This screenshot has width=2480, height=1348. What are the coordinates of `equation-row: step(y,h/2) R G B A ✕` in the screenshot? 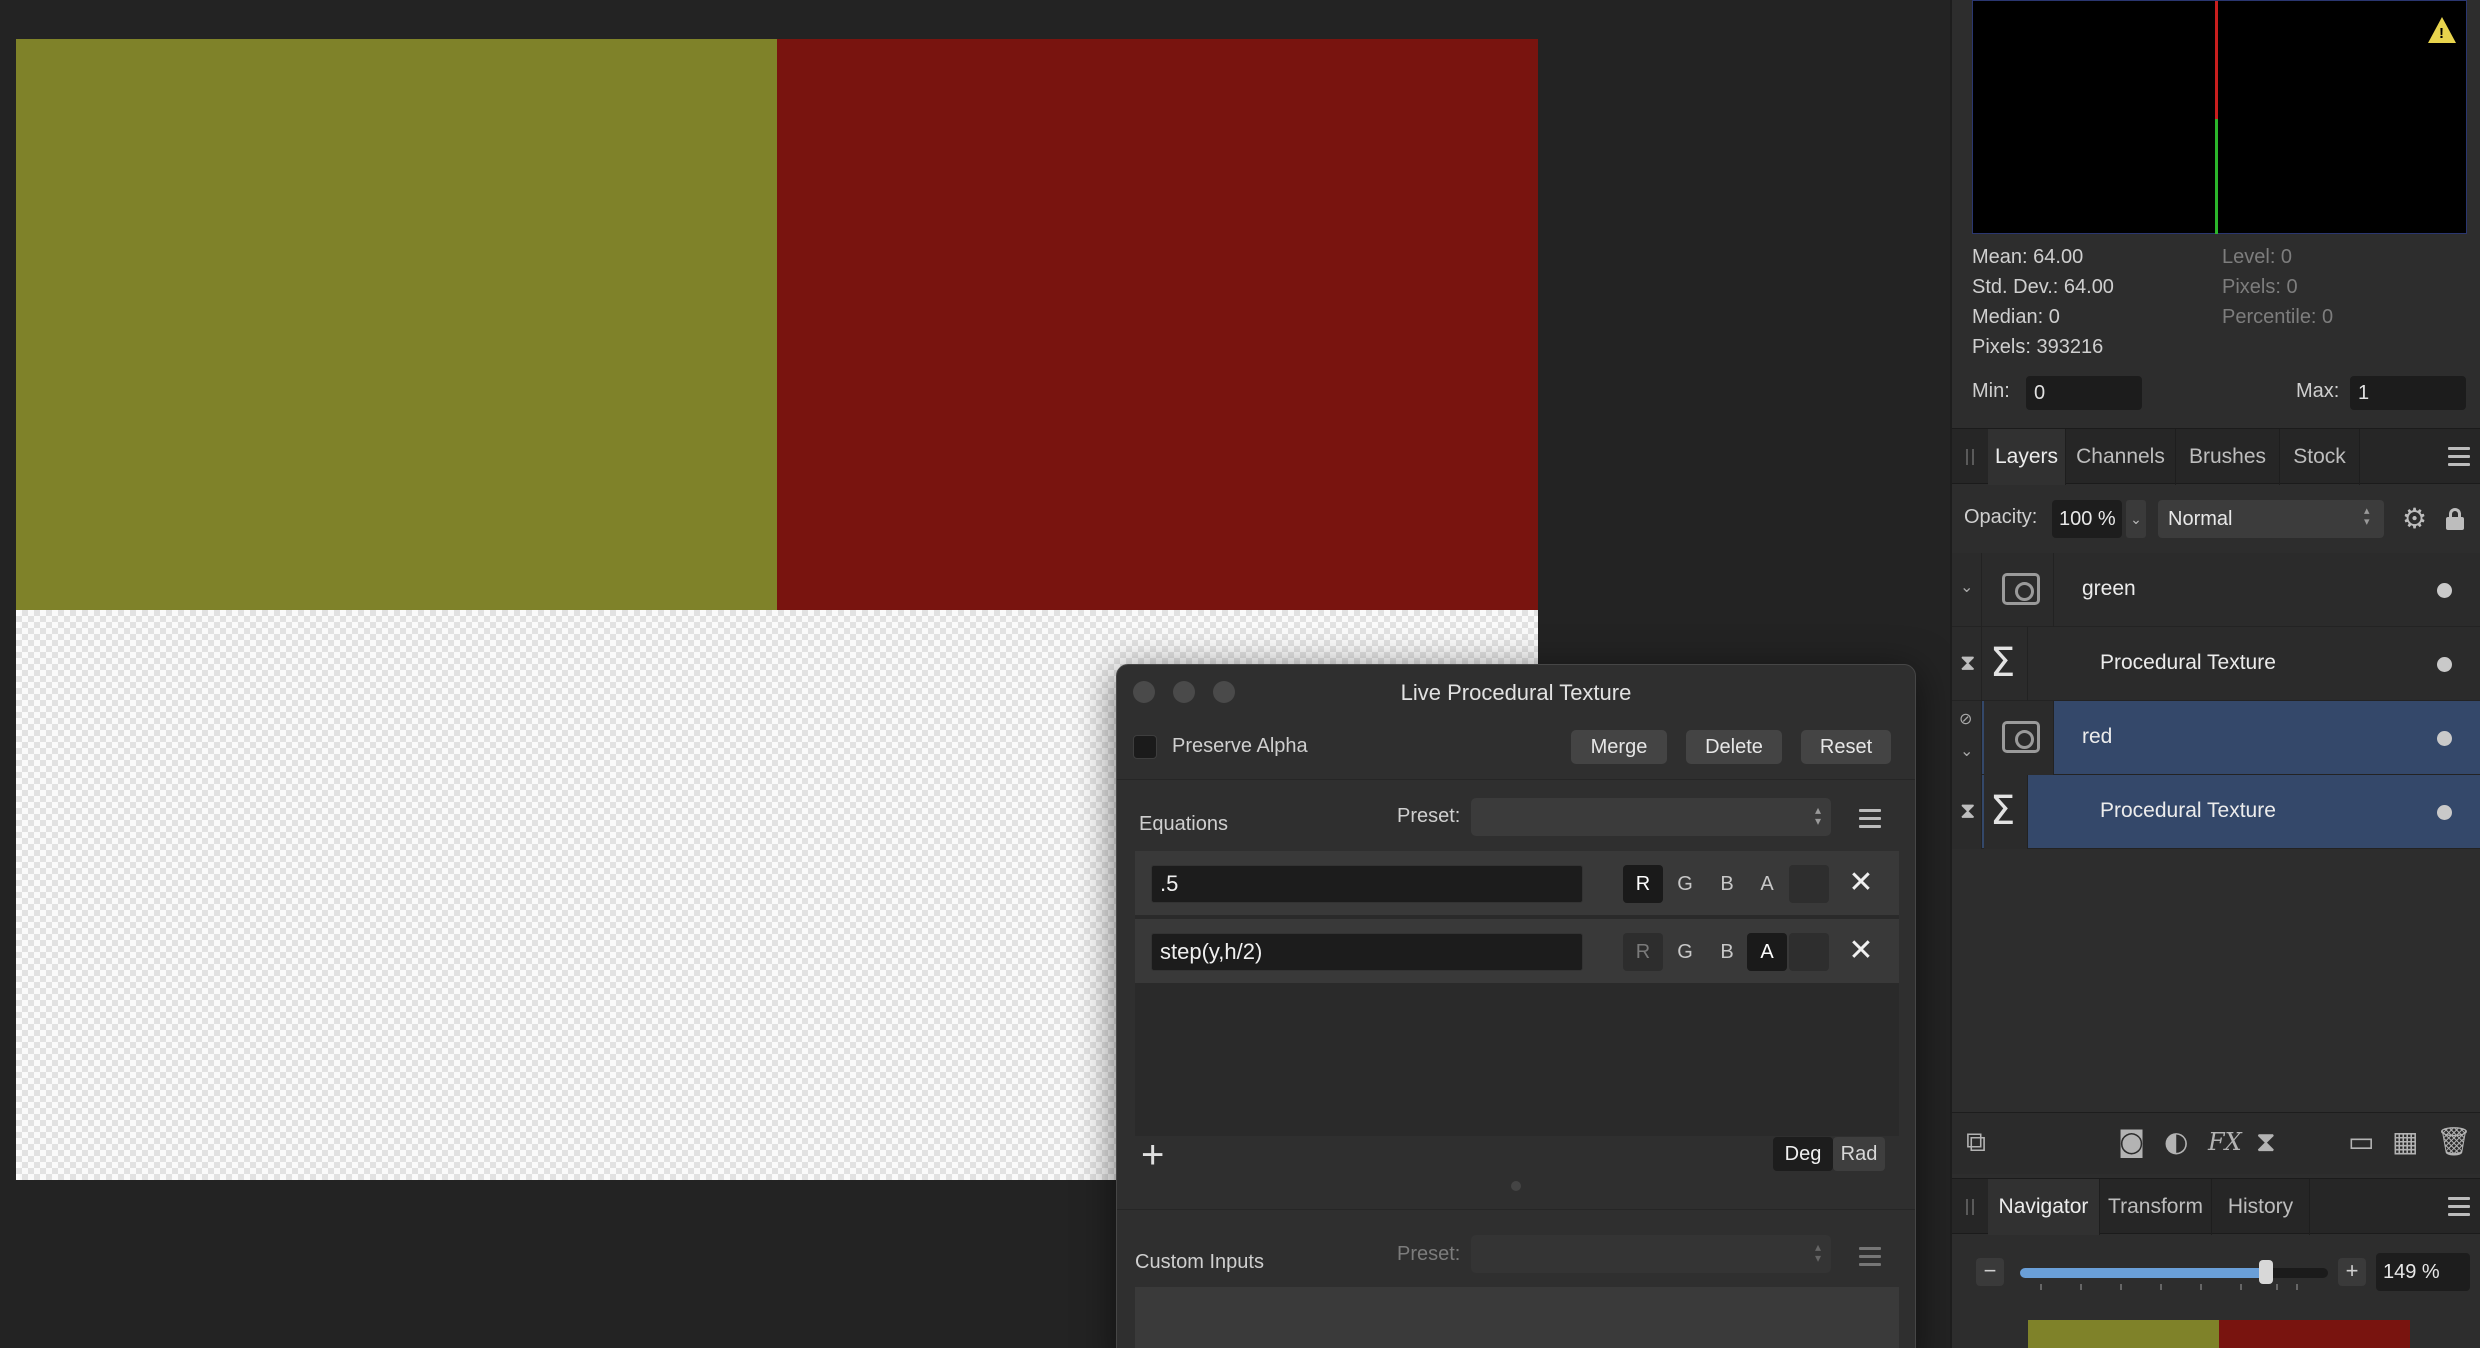 It's located at (1517, 952).